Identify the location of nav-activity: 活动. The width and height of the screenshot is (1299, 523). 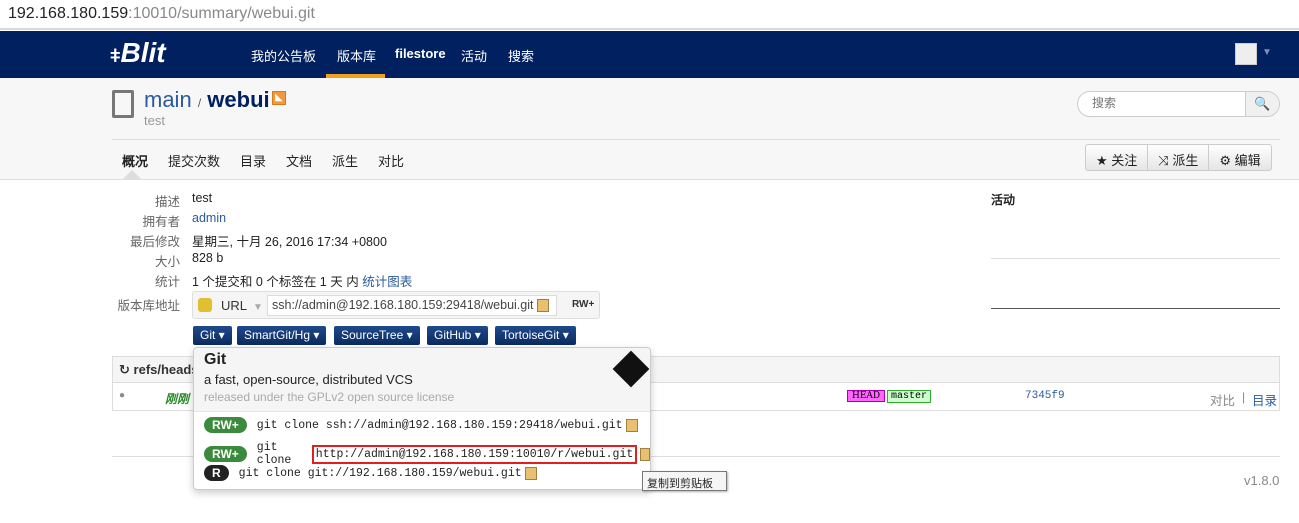
(474, 55).